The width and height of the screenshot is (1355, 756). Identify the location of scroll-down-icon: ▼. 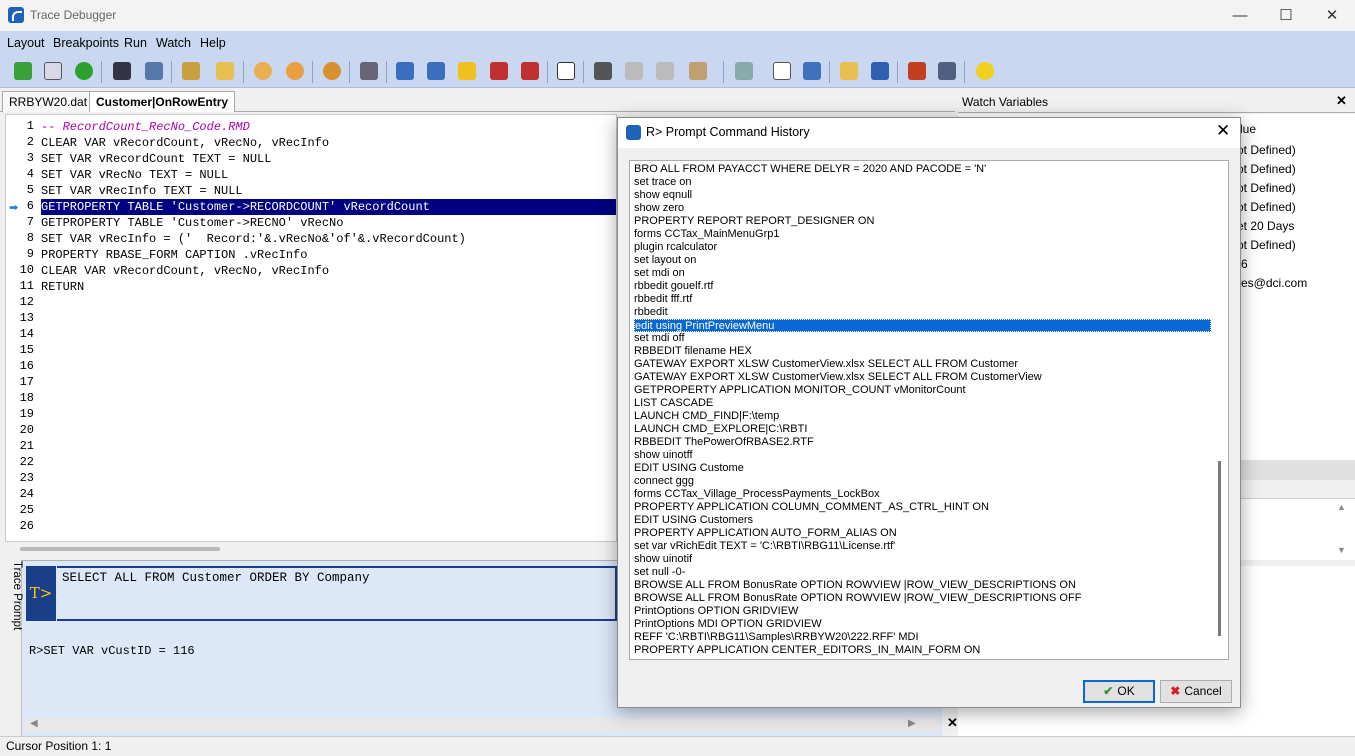
(1341, 550).